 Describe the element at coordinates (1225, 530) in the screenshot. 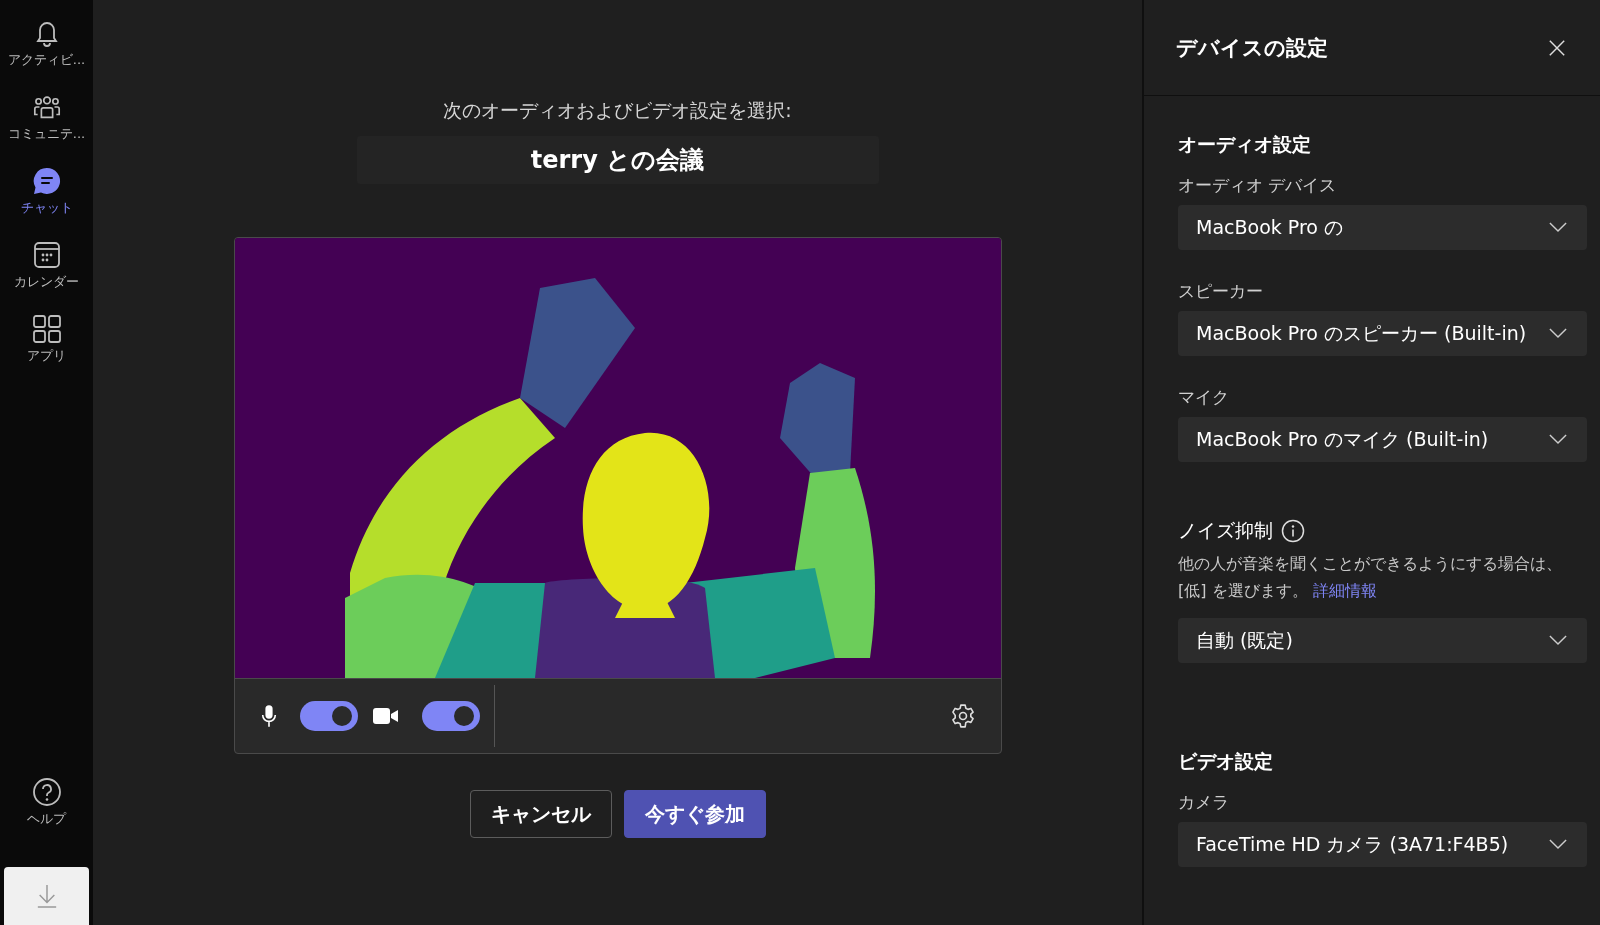

I see `field-label: ノイズ抑制` at that location.